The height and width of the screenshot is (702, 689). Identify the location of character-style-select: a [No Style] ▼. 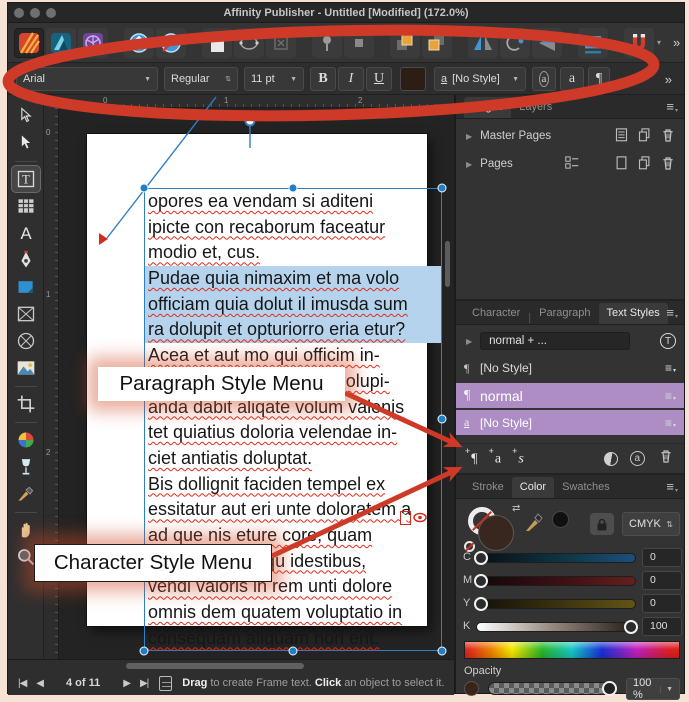
(480, 79).